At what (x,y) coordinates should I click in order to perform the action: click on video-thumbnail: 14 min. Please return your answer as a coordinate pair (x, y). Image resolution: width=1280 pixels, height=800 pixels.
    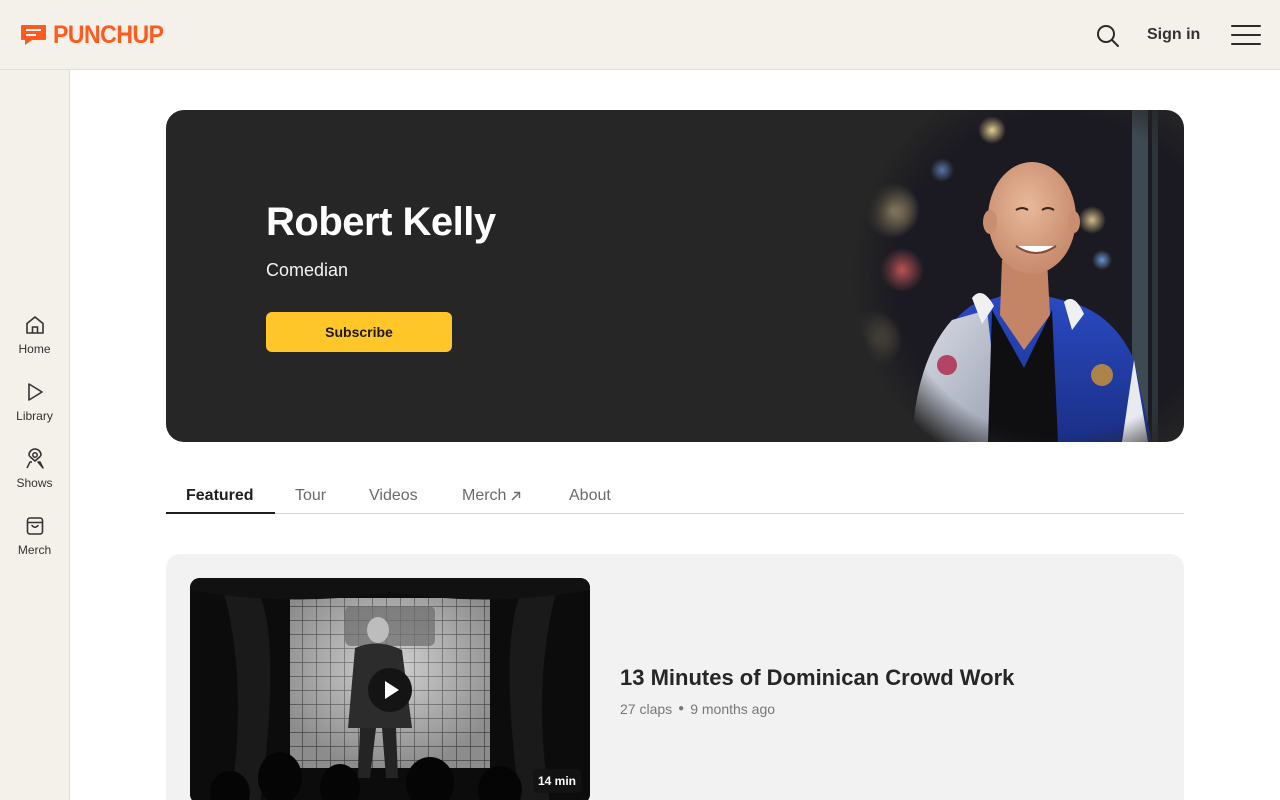
    Looking at the image, I should click on (390, 689).